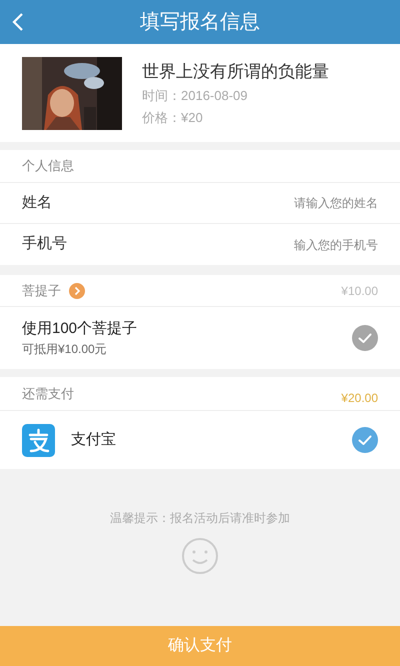  What do you see at coordinates (235, 71) in the screenshot?
I see `event-title: 世界上没有所谓的负能量` at bounding box center [235, 71].